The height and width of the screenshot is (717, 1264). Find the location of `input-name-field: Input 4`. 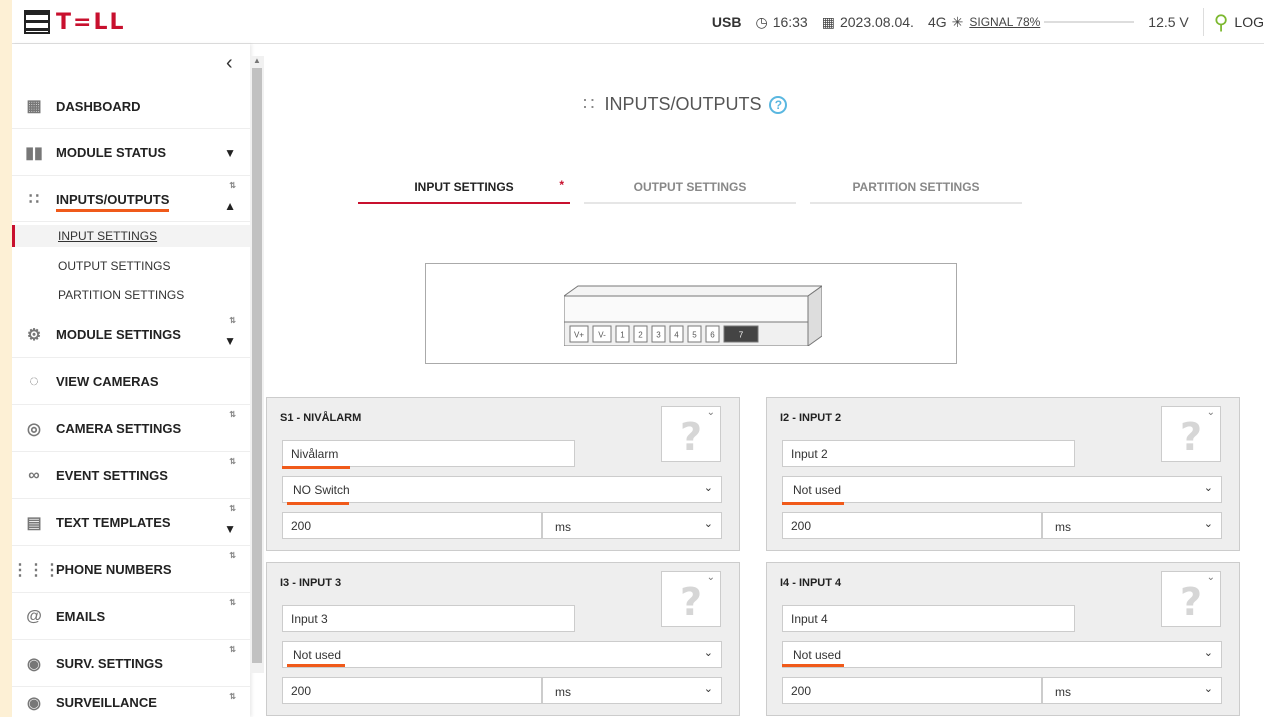

input-name-field: Input 4 is located at coordinates (928, 618).